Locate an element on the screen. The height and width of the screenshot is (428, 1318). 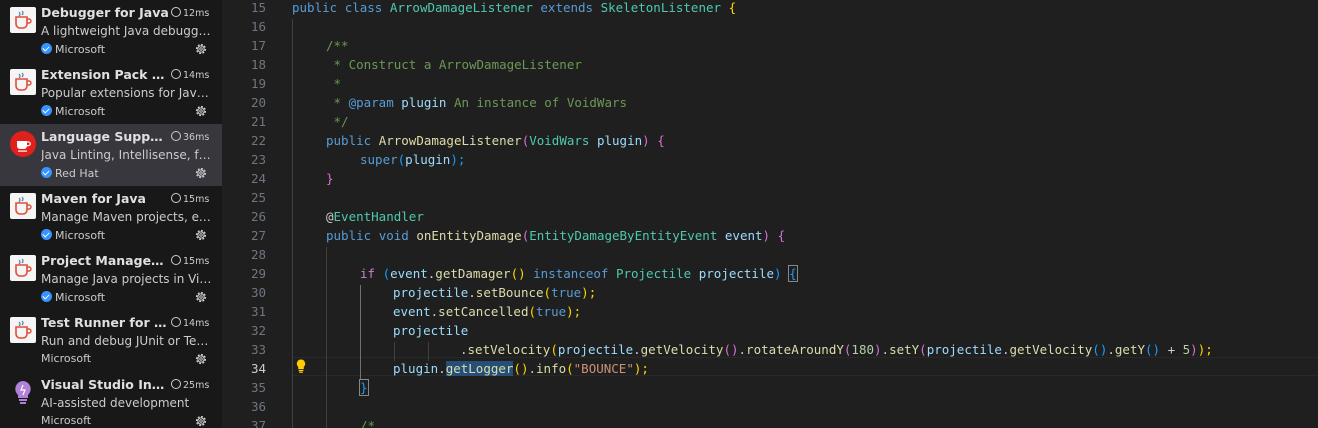
token: rotateAroundY is located at coordinates (795, 349).